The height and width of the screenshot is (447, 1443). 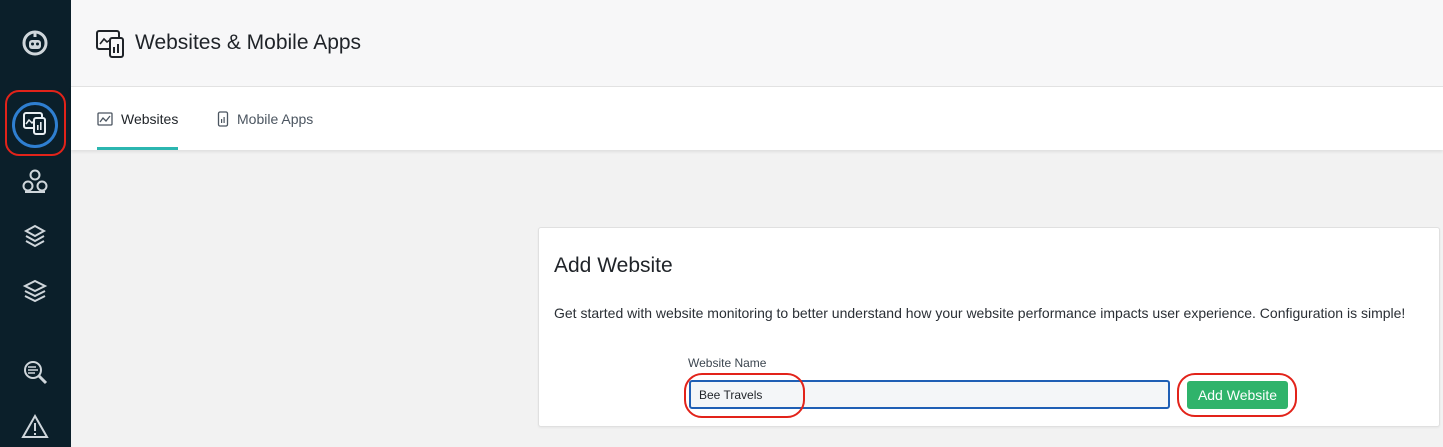 I want to click on page-title: Websites & Mobile Apps, so click(x=248, y=42).